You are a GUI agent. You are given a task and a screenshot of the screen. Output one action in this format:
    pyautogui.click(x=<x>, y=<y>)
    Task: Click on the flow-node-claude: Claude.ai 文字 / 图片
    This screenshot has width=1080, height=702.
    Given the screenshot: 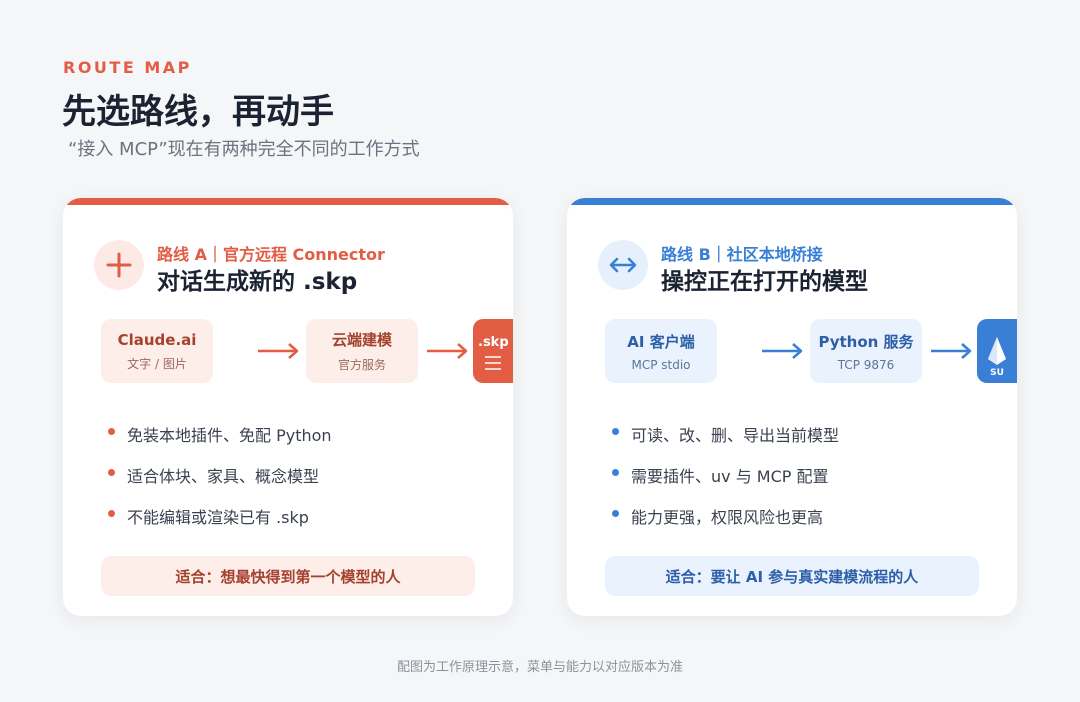 What is the action you would take?
    pyautogui.click(x=157, y=351)
    